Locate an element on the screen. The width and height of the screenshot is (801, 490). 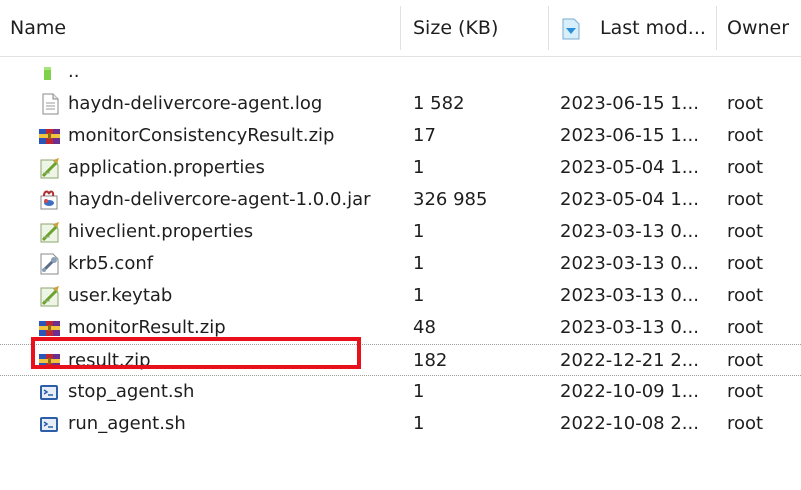
file-size: 326 985 is located at coordinates (450, 199).